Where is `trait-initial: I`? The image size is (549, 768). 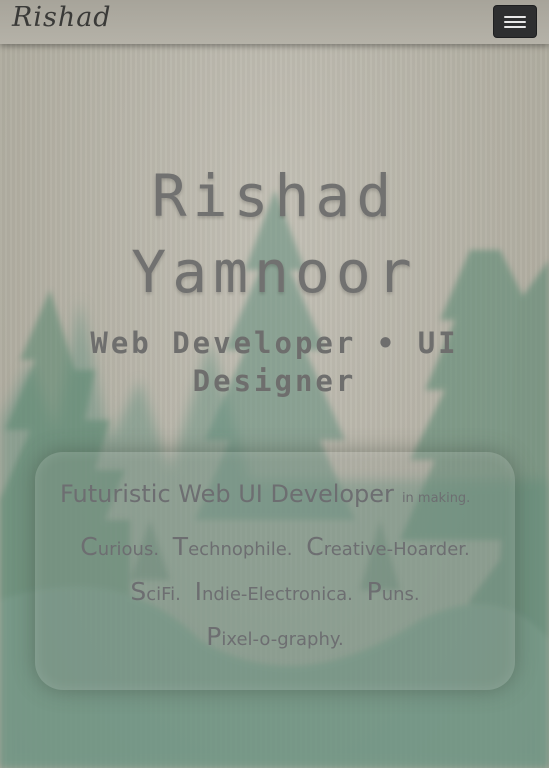 trait-initial: I is located at coordinates (198, 591).